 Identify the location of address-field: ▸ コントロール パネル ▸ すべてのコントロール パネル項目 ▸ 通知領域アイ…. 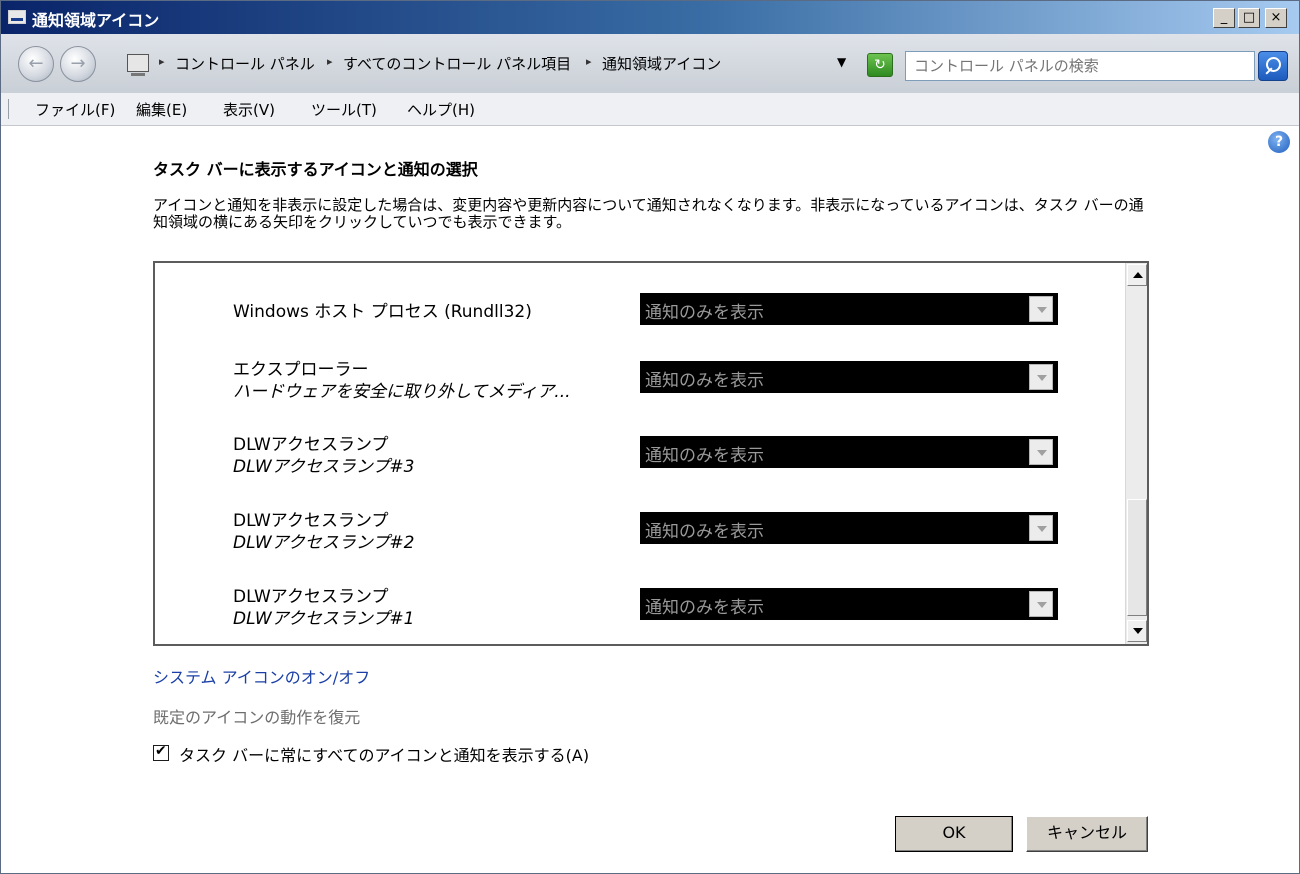
(489, 63).